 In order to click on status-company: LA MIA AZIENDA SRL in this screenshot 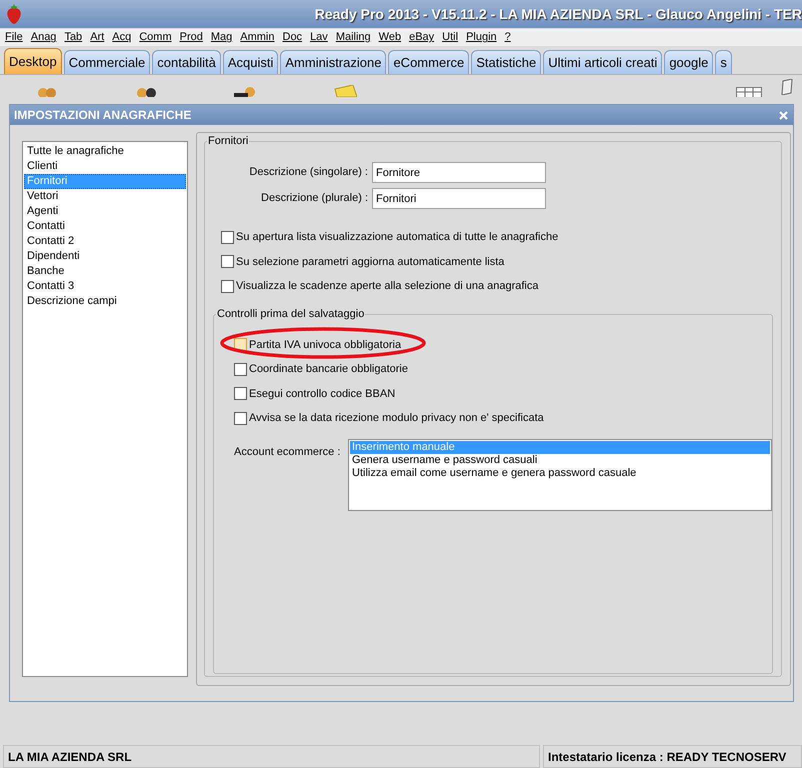, I will do `click(271, 756)`.